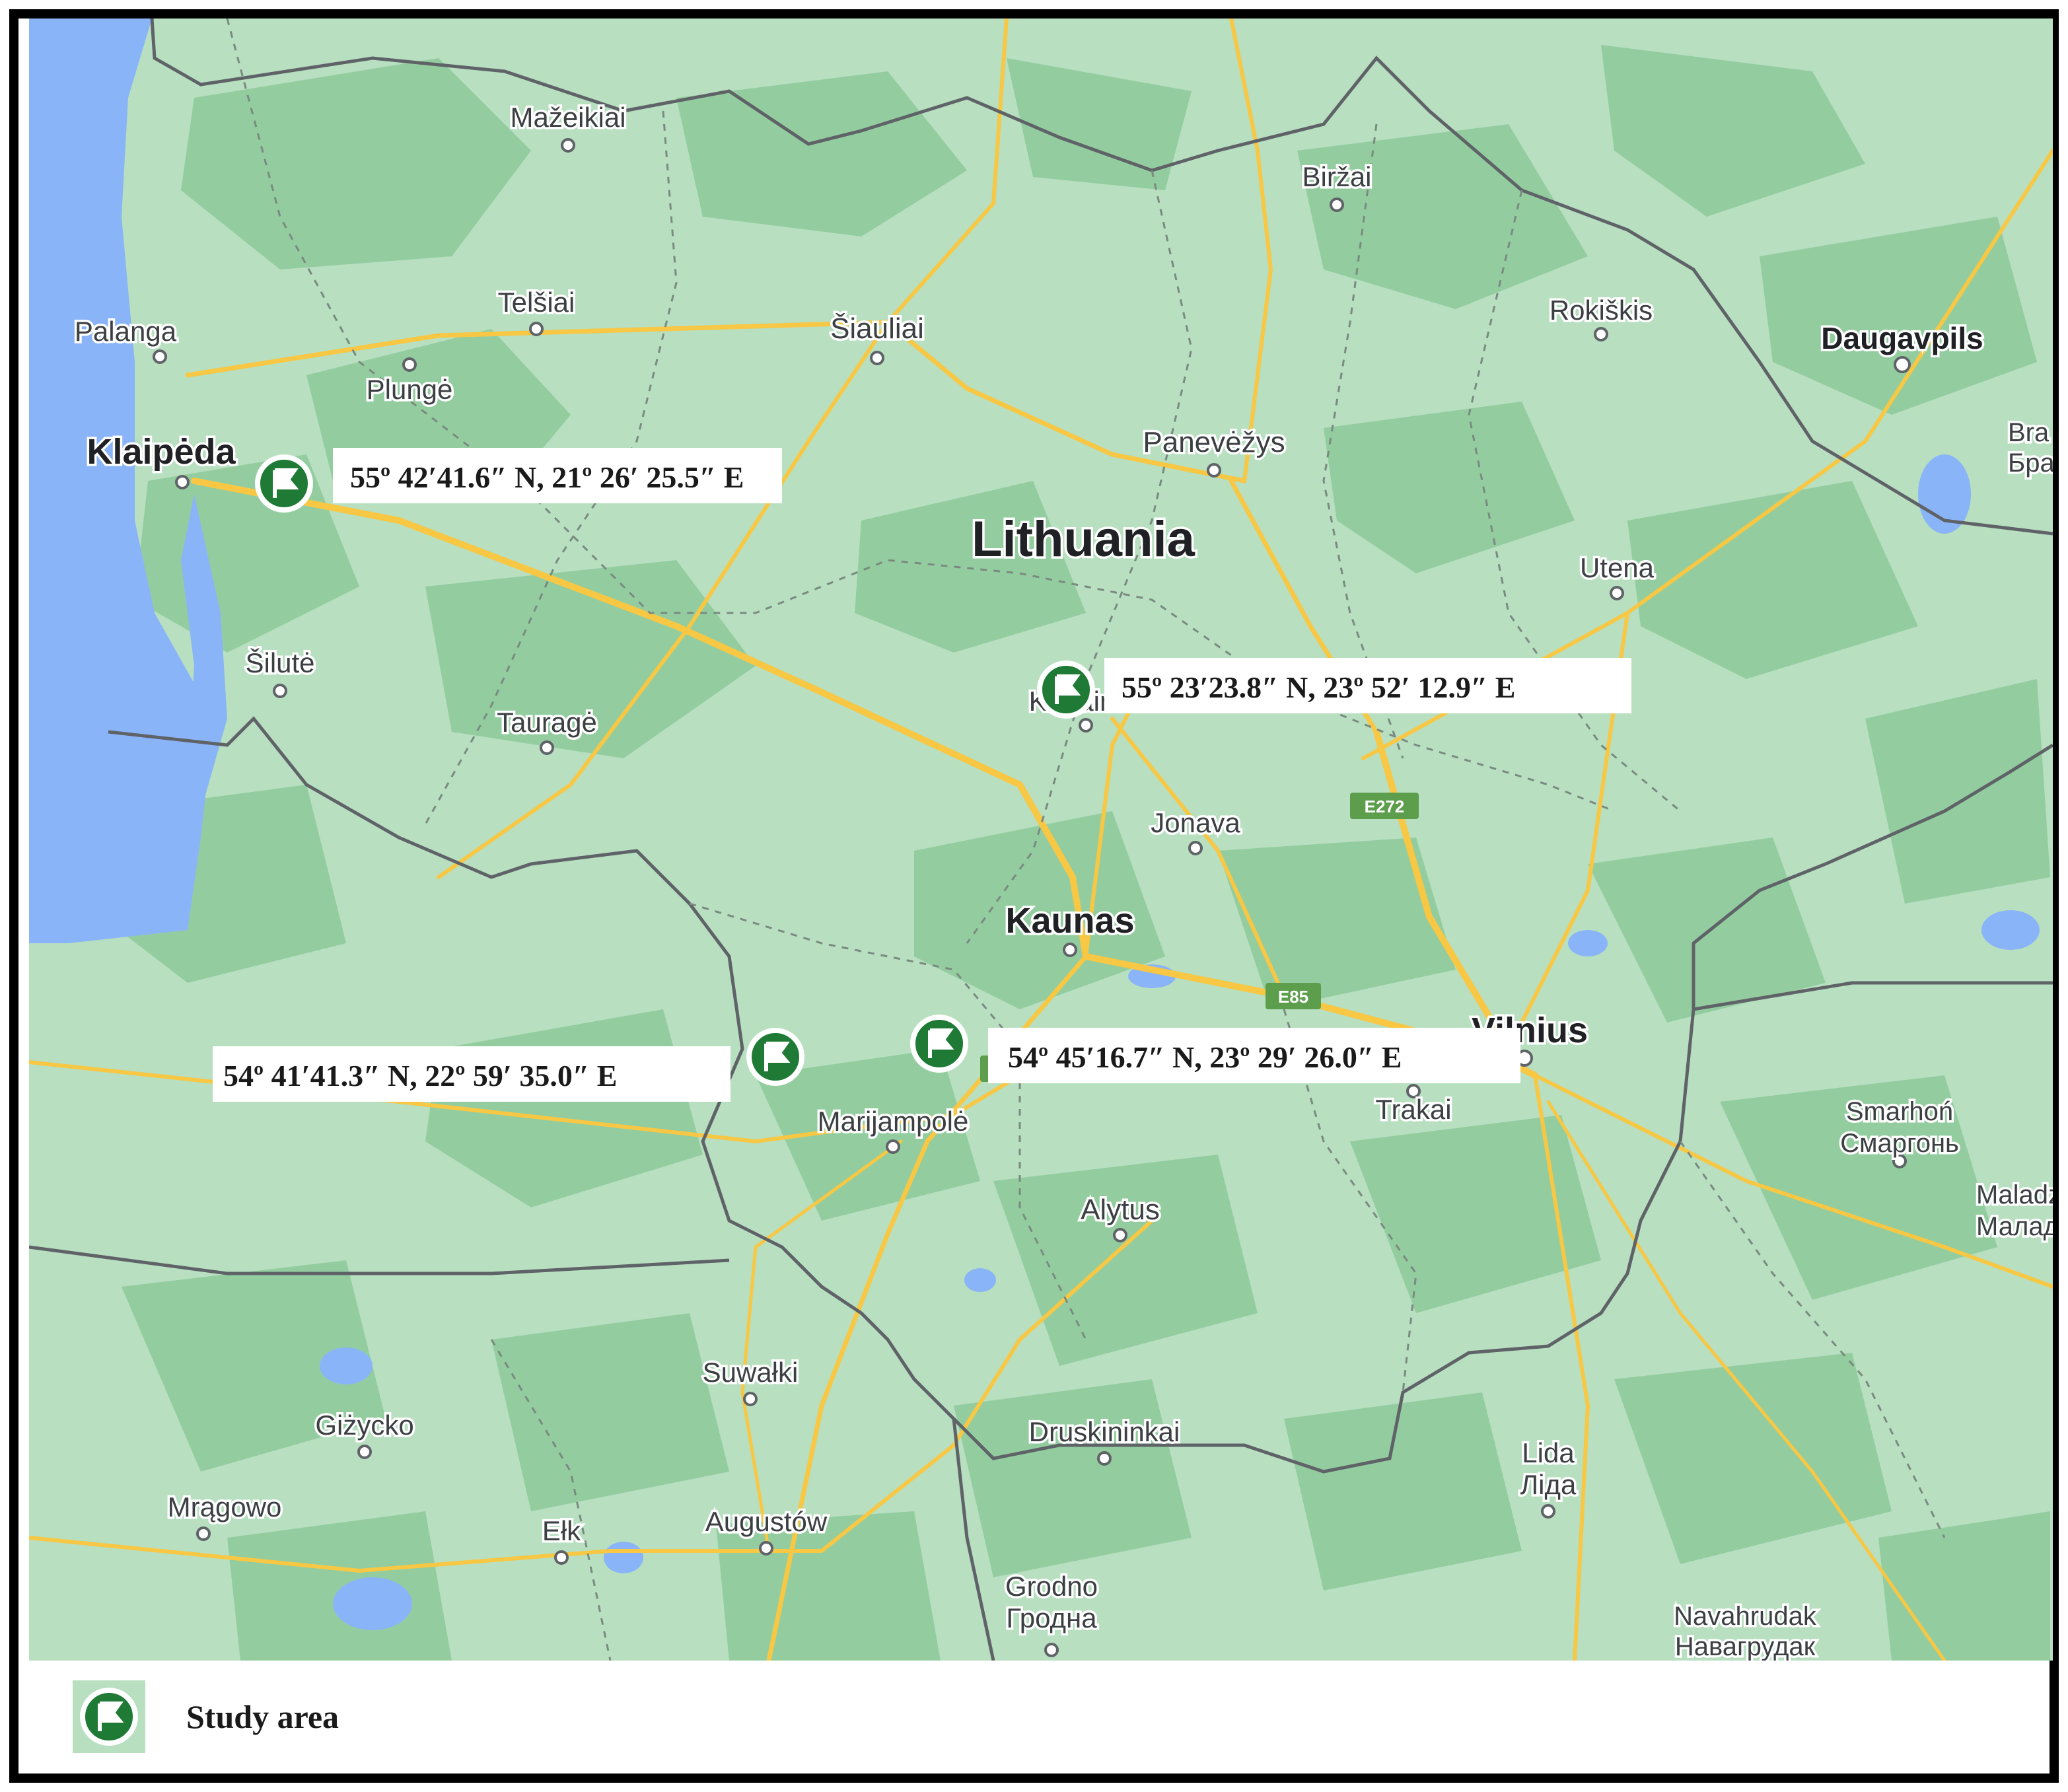 The image size is (2068, 1792). What do you see at coordinates (547, 723) in the screenshot?
I see `city-label-taurage: Tauragė` at bounding box center [547, 723].